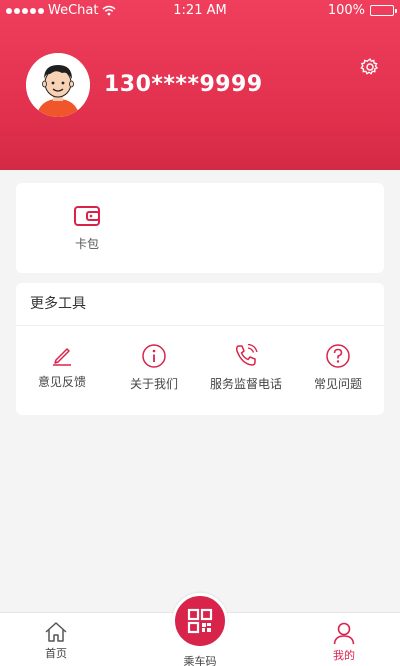  I want to click on status-right: 100%, so click(362, 10).